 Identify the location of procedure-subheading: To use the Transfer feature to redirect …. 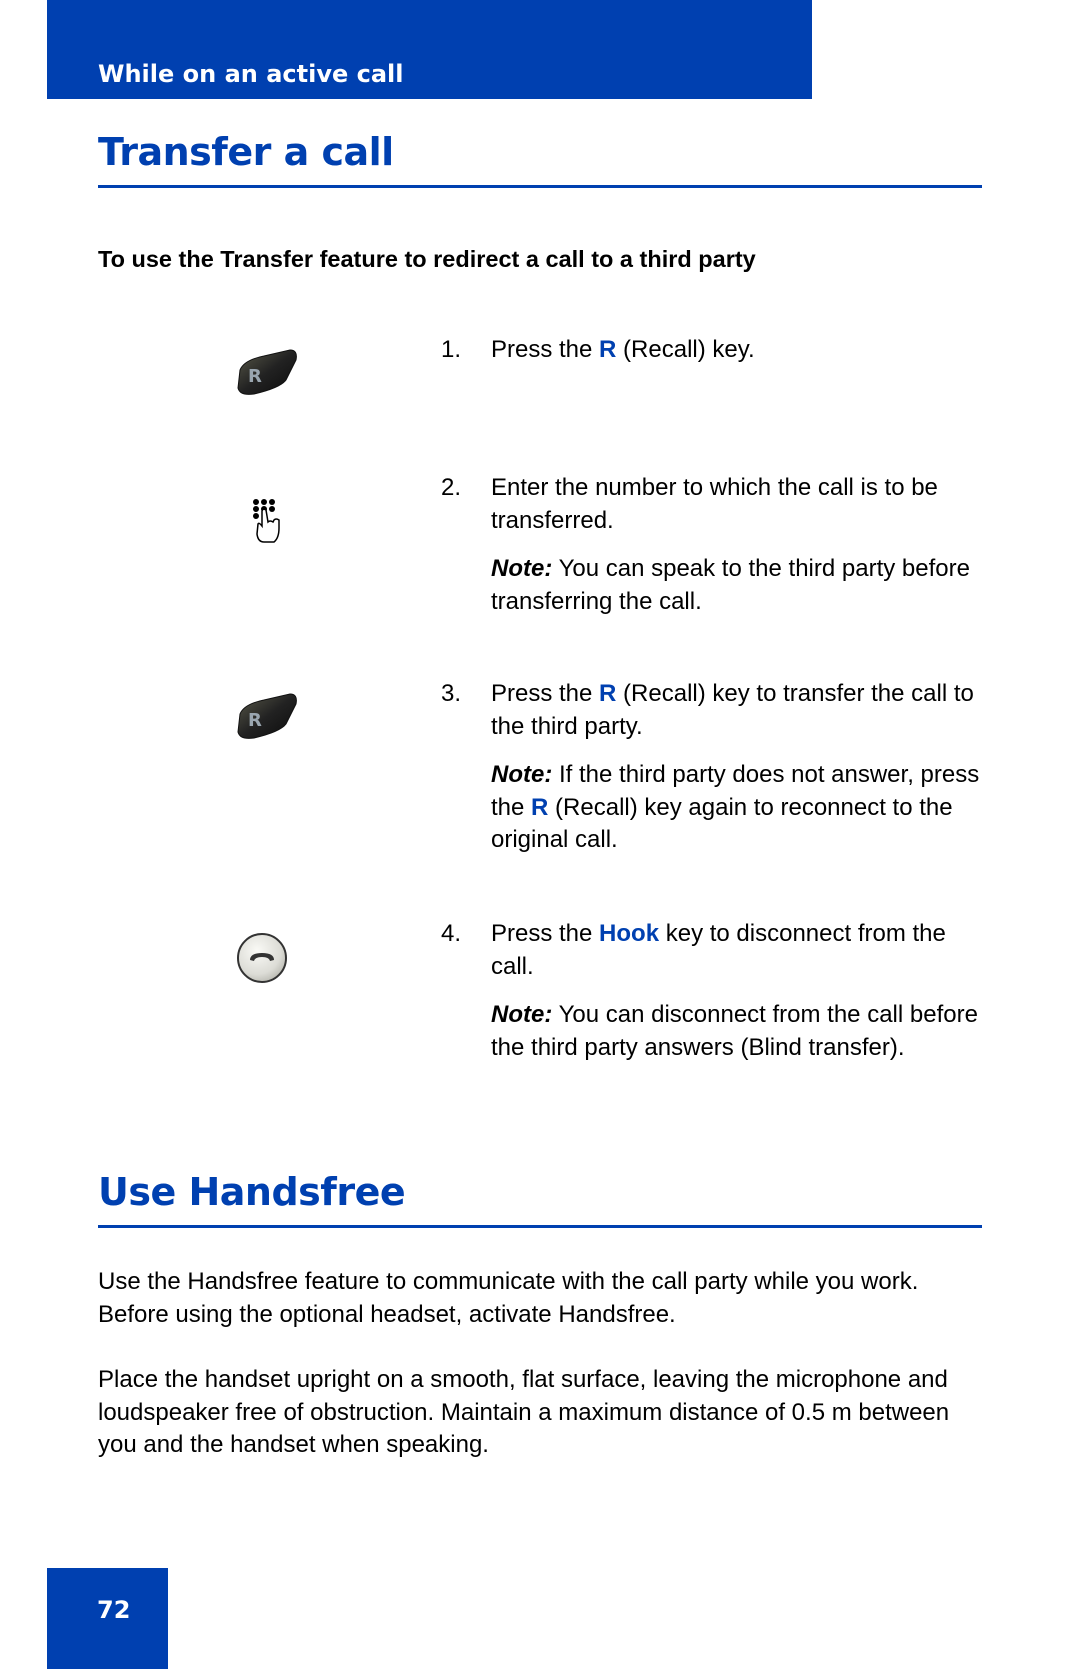
(427, 259).